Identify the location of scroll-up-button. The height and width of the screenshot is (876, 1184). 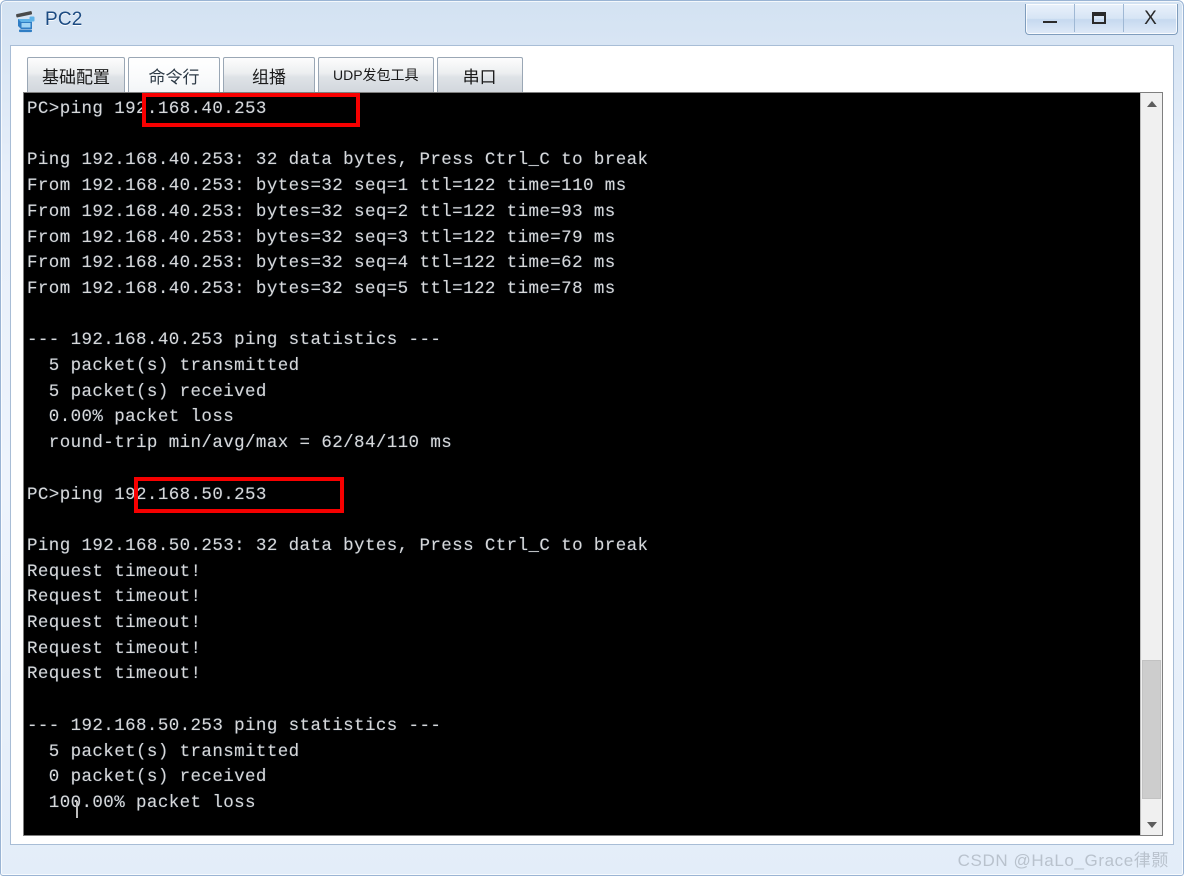
(1151, 103).